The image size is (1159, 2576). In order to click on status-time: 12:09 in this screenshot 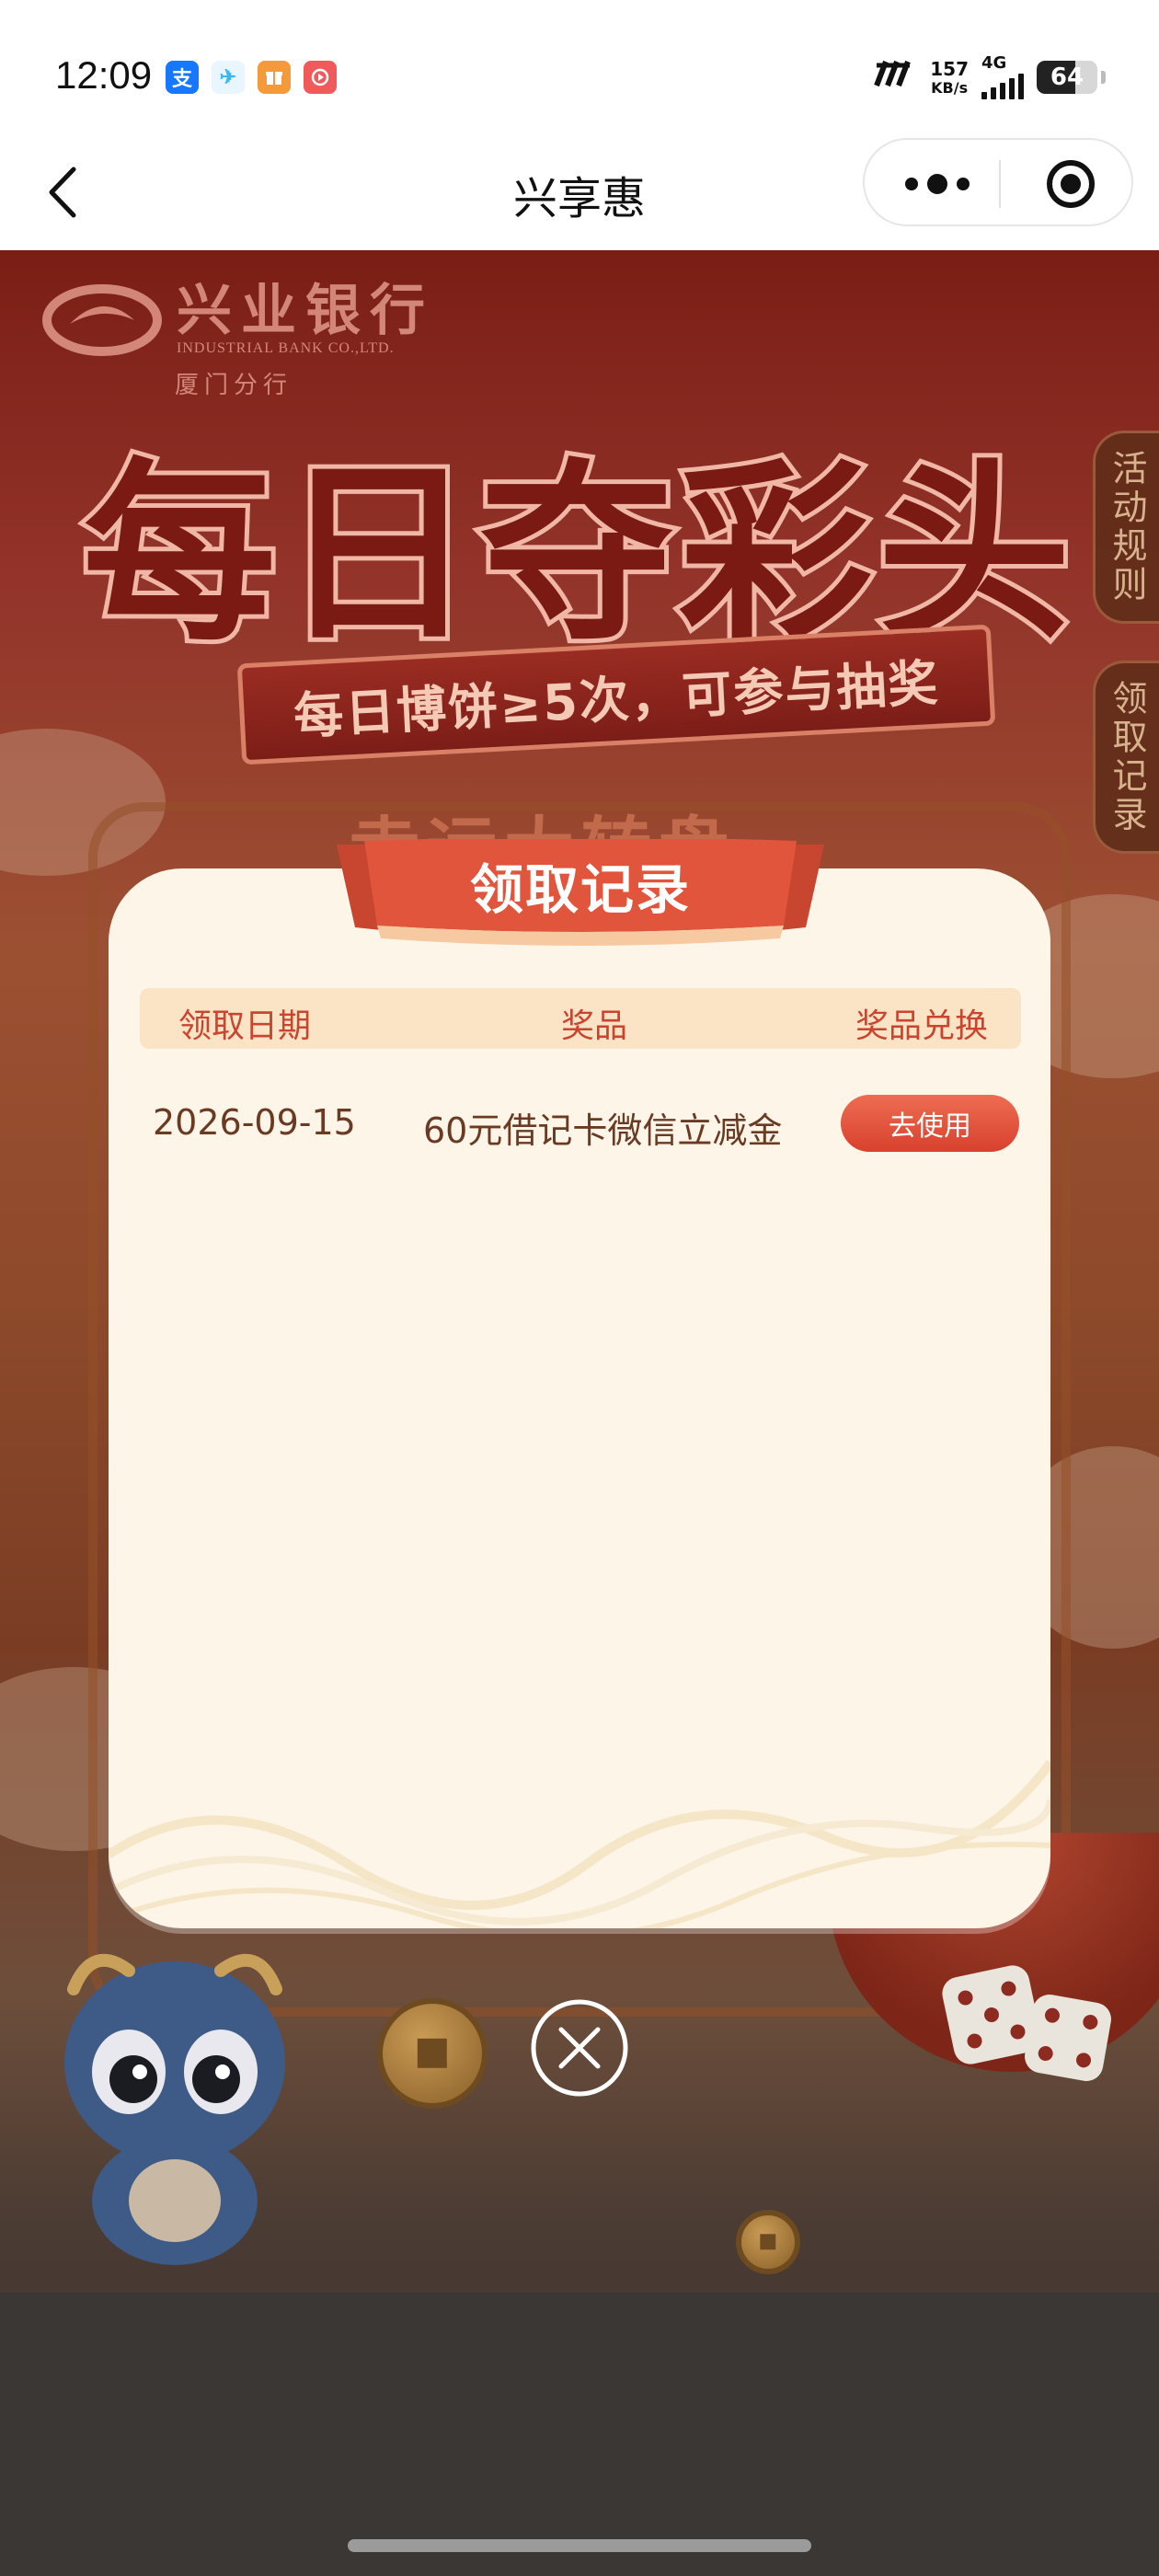, I will do `click(104, 75)`.